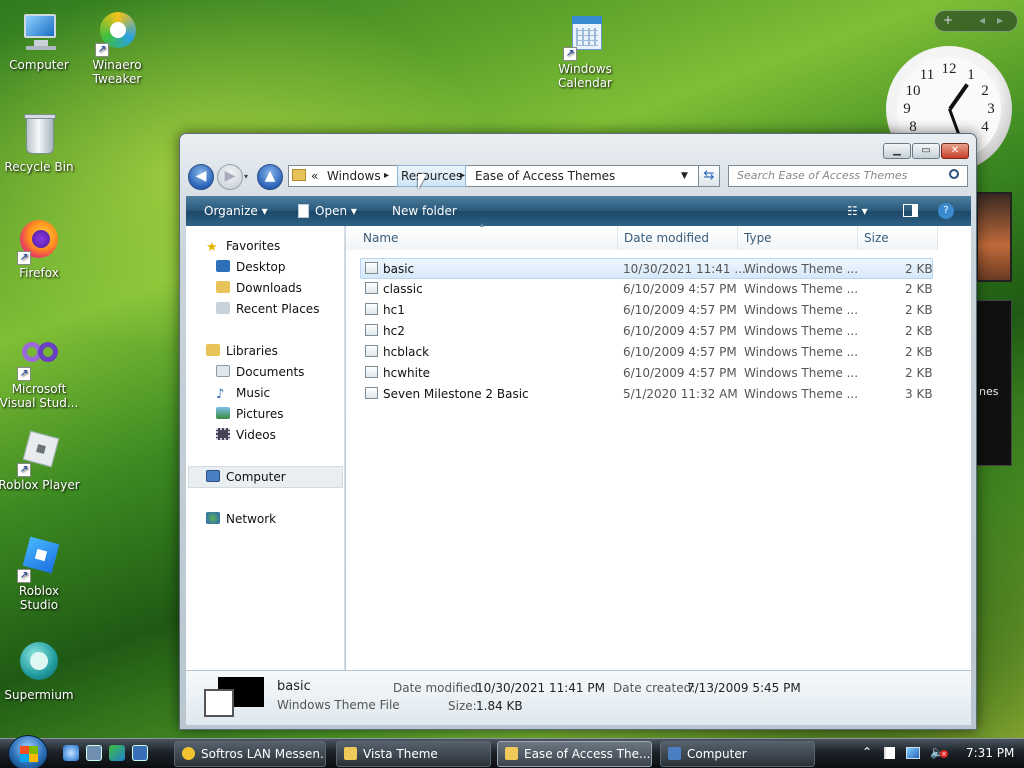 The image size is (1024, 768). I want to click on switch-windows-icon, so click(140, 753).